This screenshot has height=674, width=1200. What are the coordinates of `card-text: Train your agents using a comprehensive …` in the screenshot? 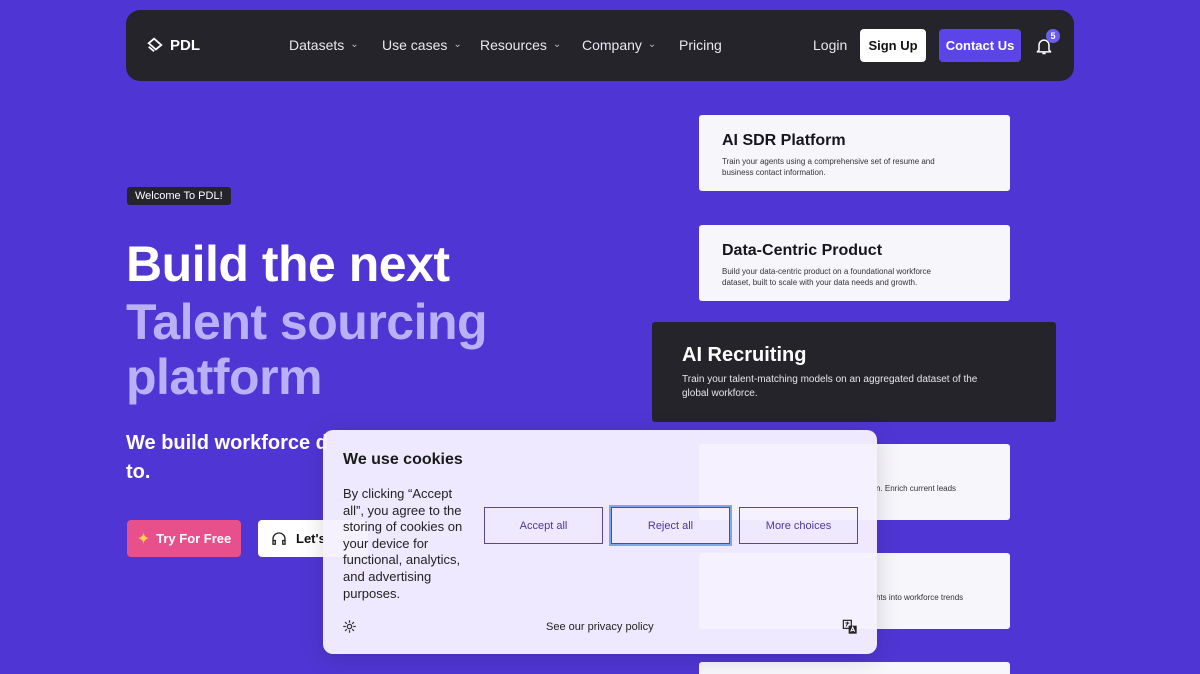 It's located at (828, 167).